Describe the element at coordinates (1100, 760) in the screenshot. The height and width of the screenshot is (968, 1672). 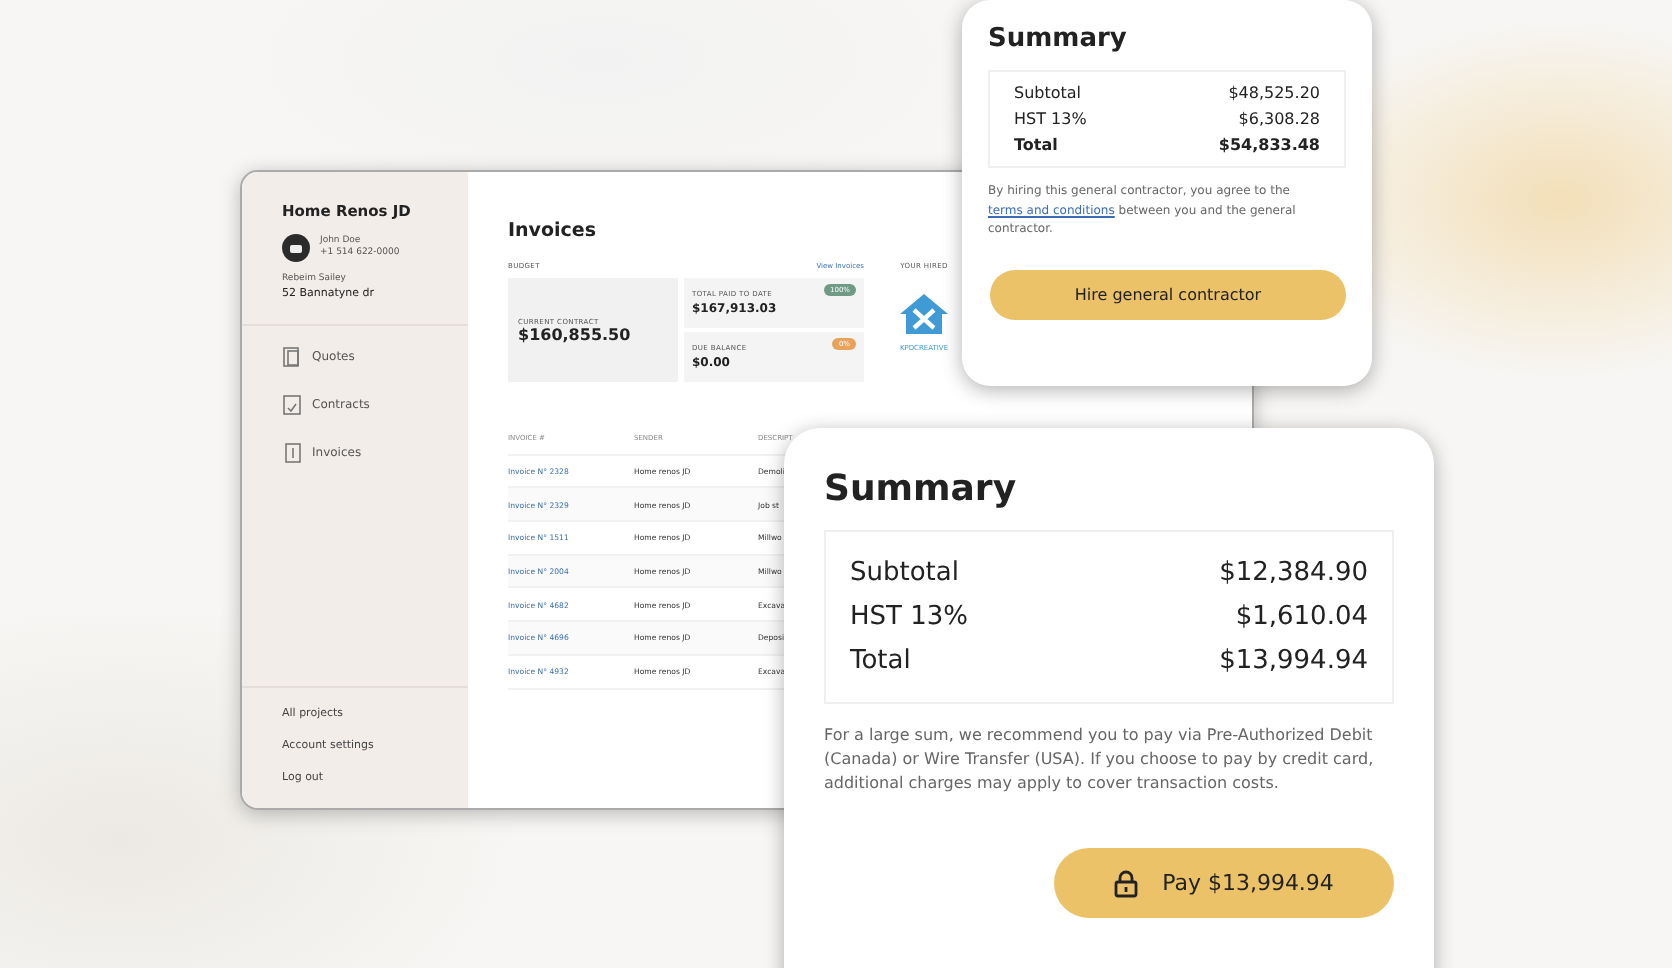
I see `note-text: For a large sum, we recommend you to pay via Pre-Authorized Debit (Canada) or Wire Transfer (USA). If you choose to pay by credit card, additional charges may apply to cover transaction costs.` at that location.